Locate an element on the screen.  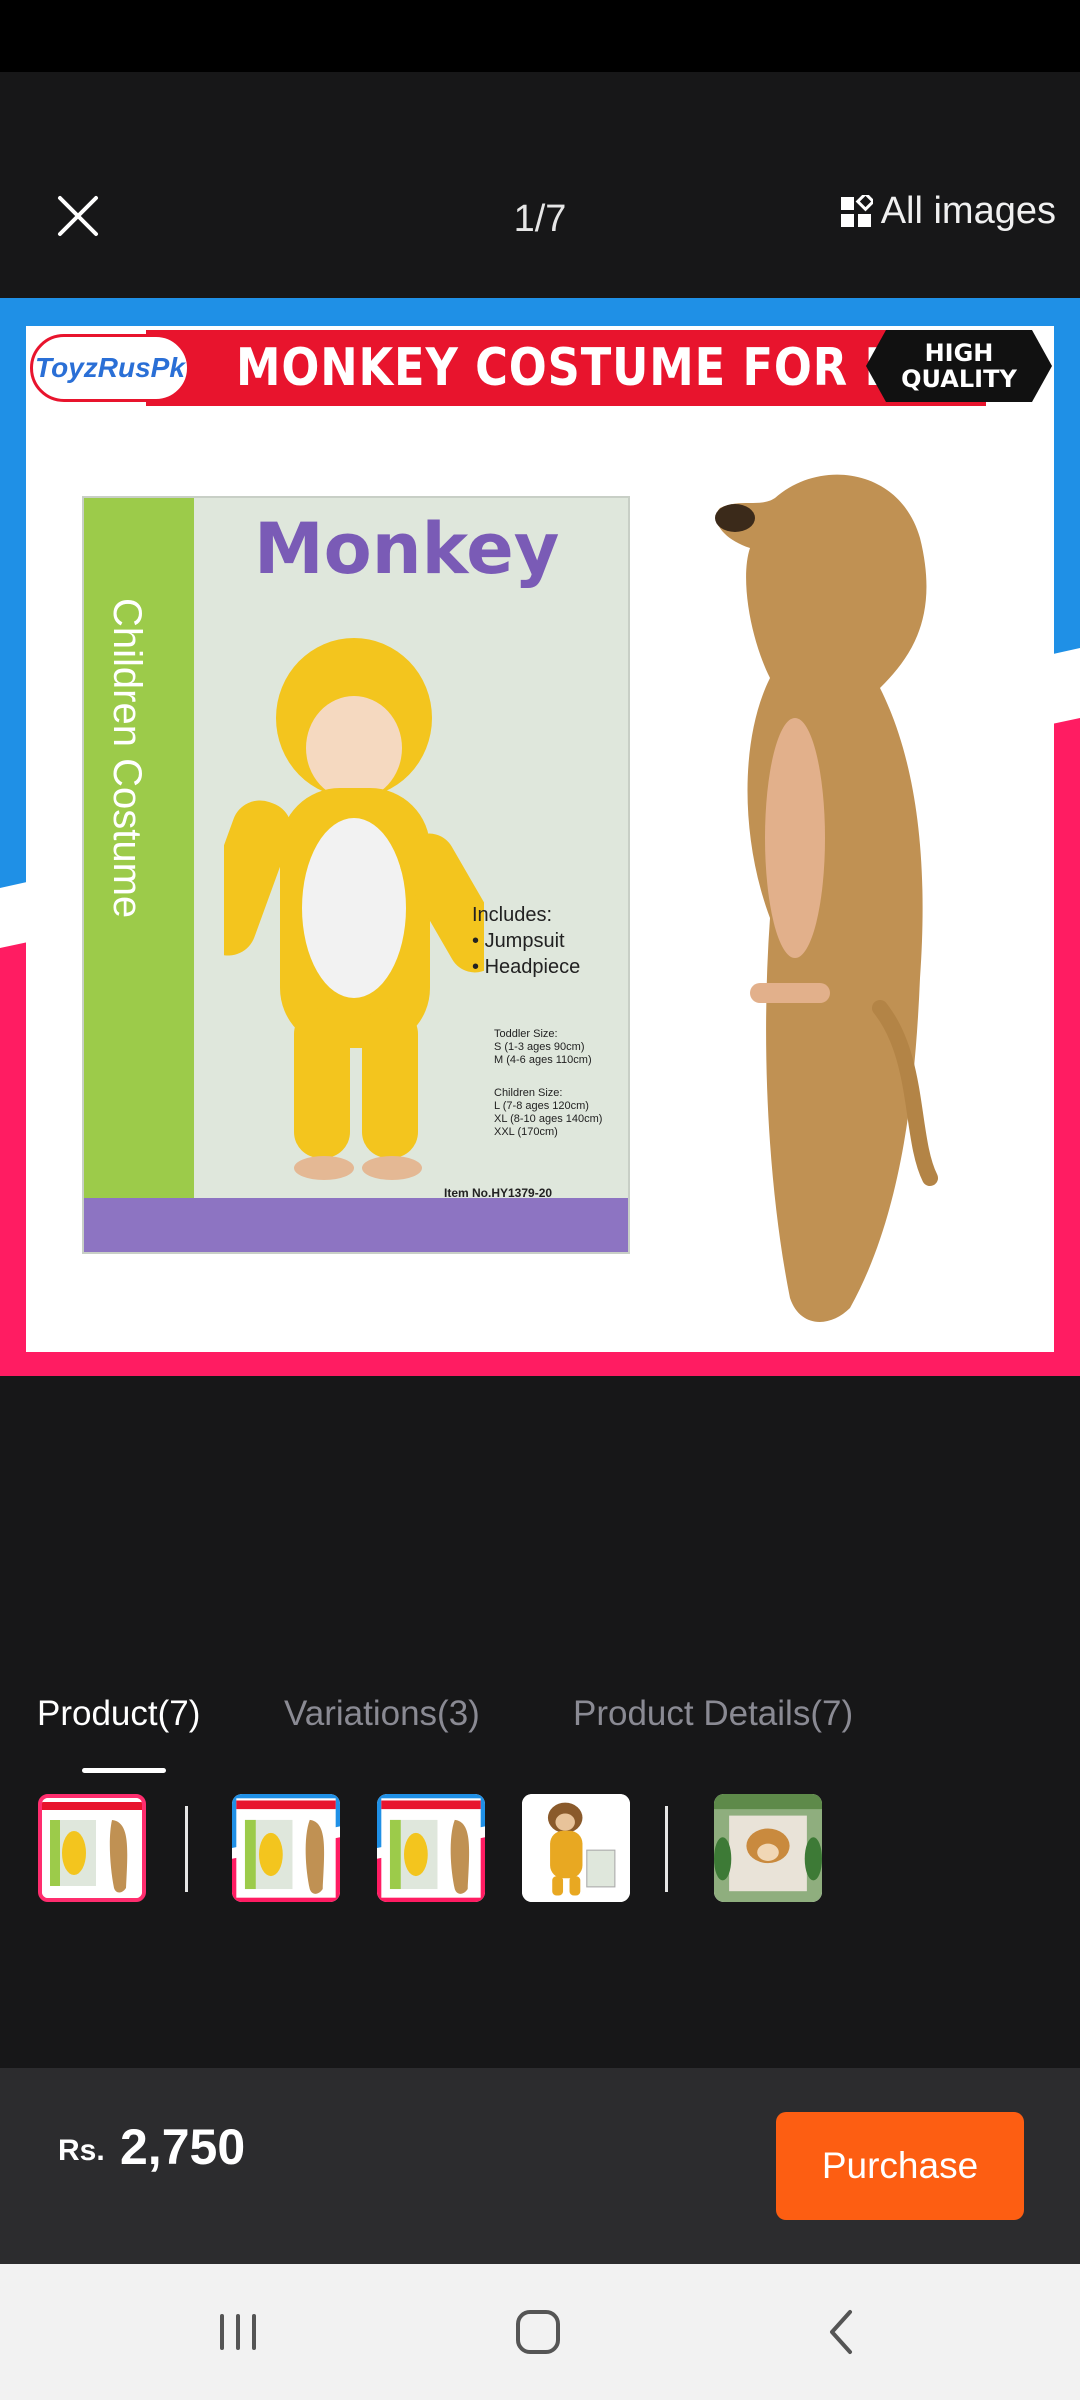
brand-logo-text: ToyzRusPk is located at coordinates (110, 367).